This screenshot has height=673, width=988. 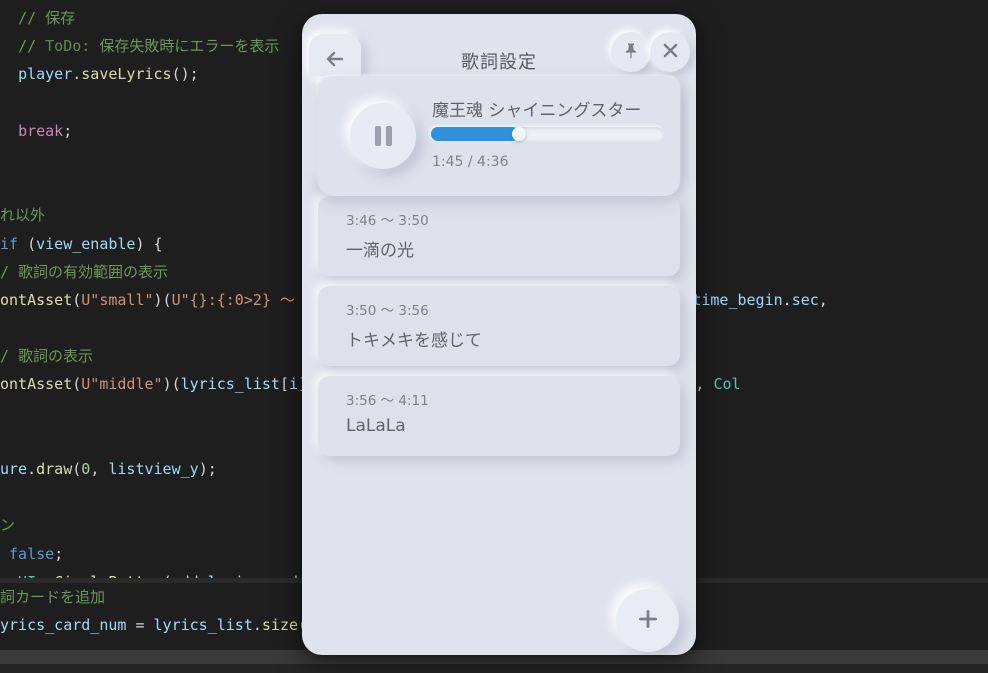 I want to click on code-token: player, so click(x=45, y=74).